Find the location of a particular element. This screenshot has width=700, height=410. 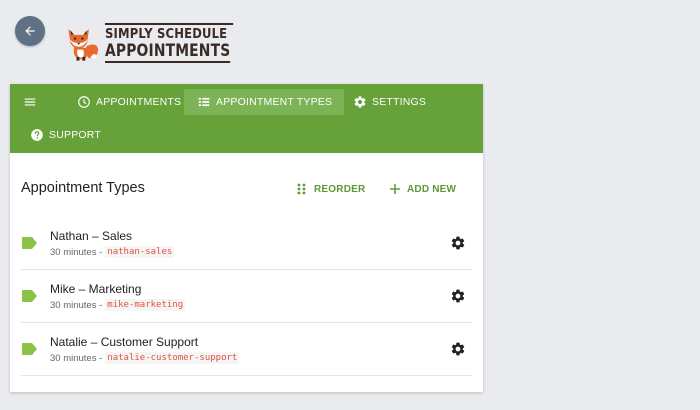

add-new-button: ADD NEW is located at coordinates (422, 189).